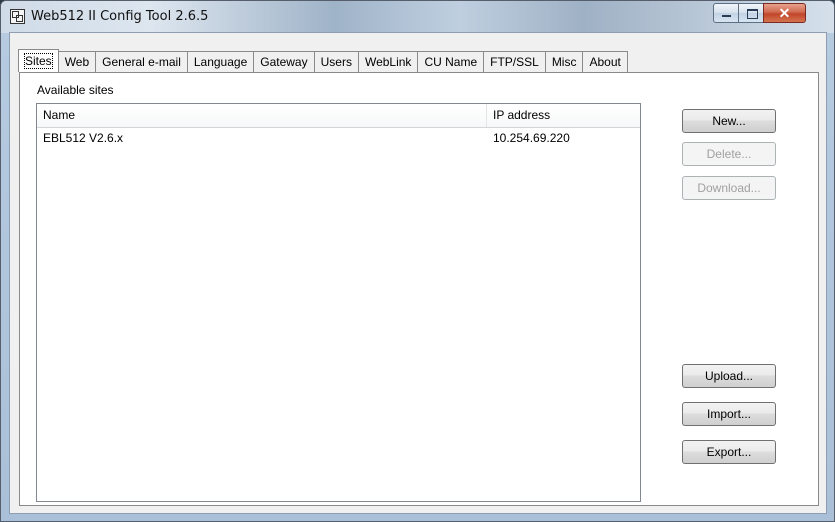 The image size is (835, 522). I want to click on site-ip-address: 10.254.69.220, so click(531, 138).